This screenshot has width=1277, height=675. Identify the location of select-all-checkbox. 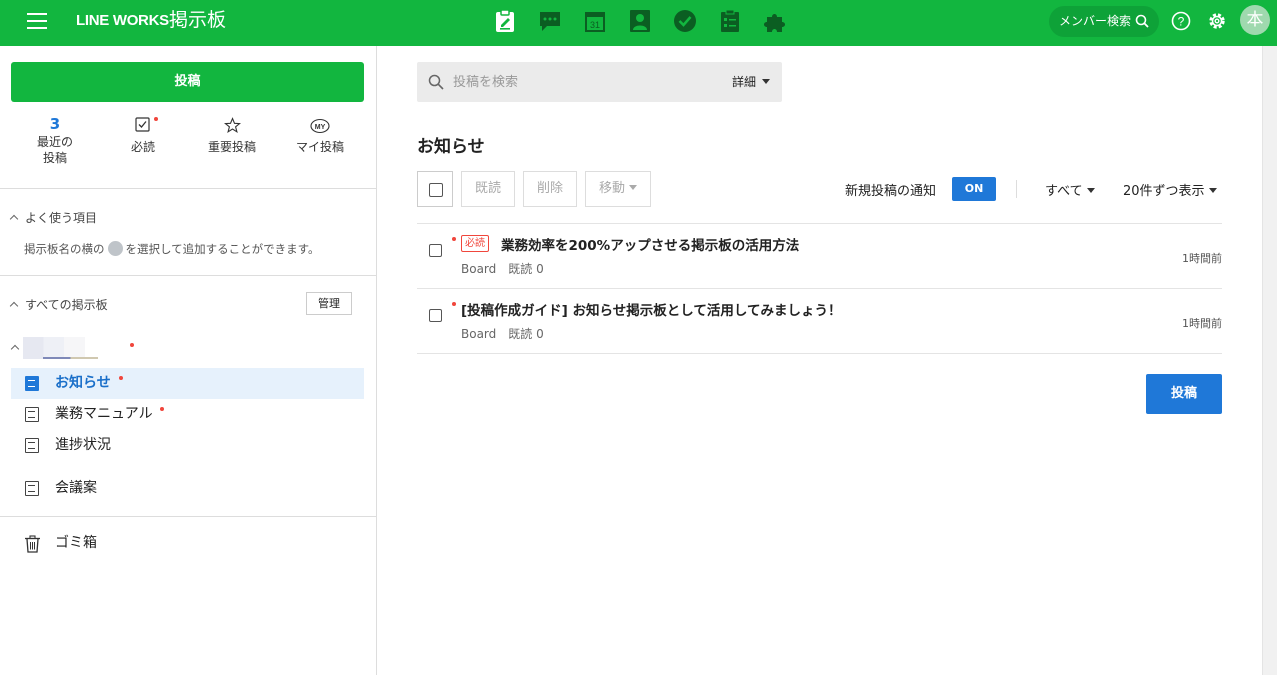
(435, 189).